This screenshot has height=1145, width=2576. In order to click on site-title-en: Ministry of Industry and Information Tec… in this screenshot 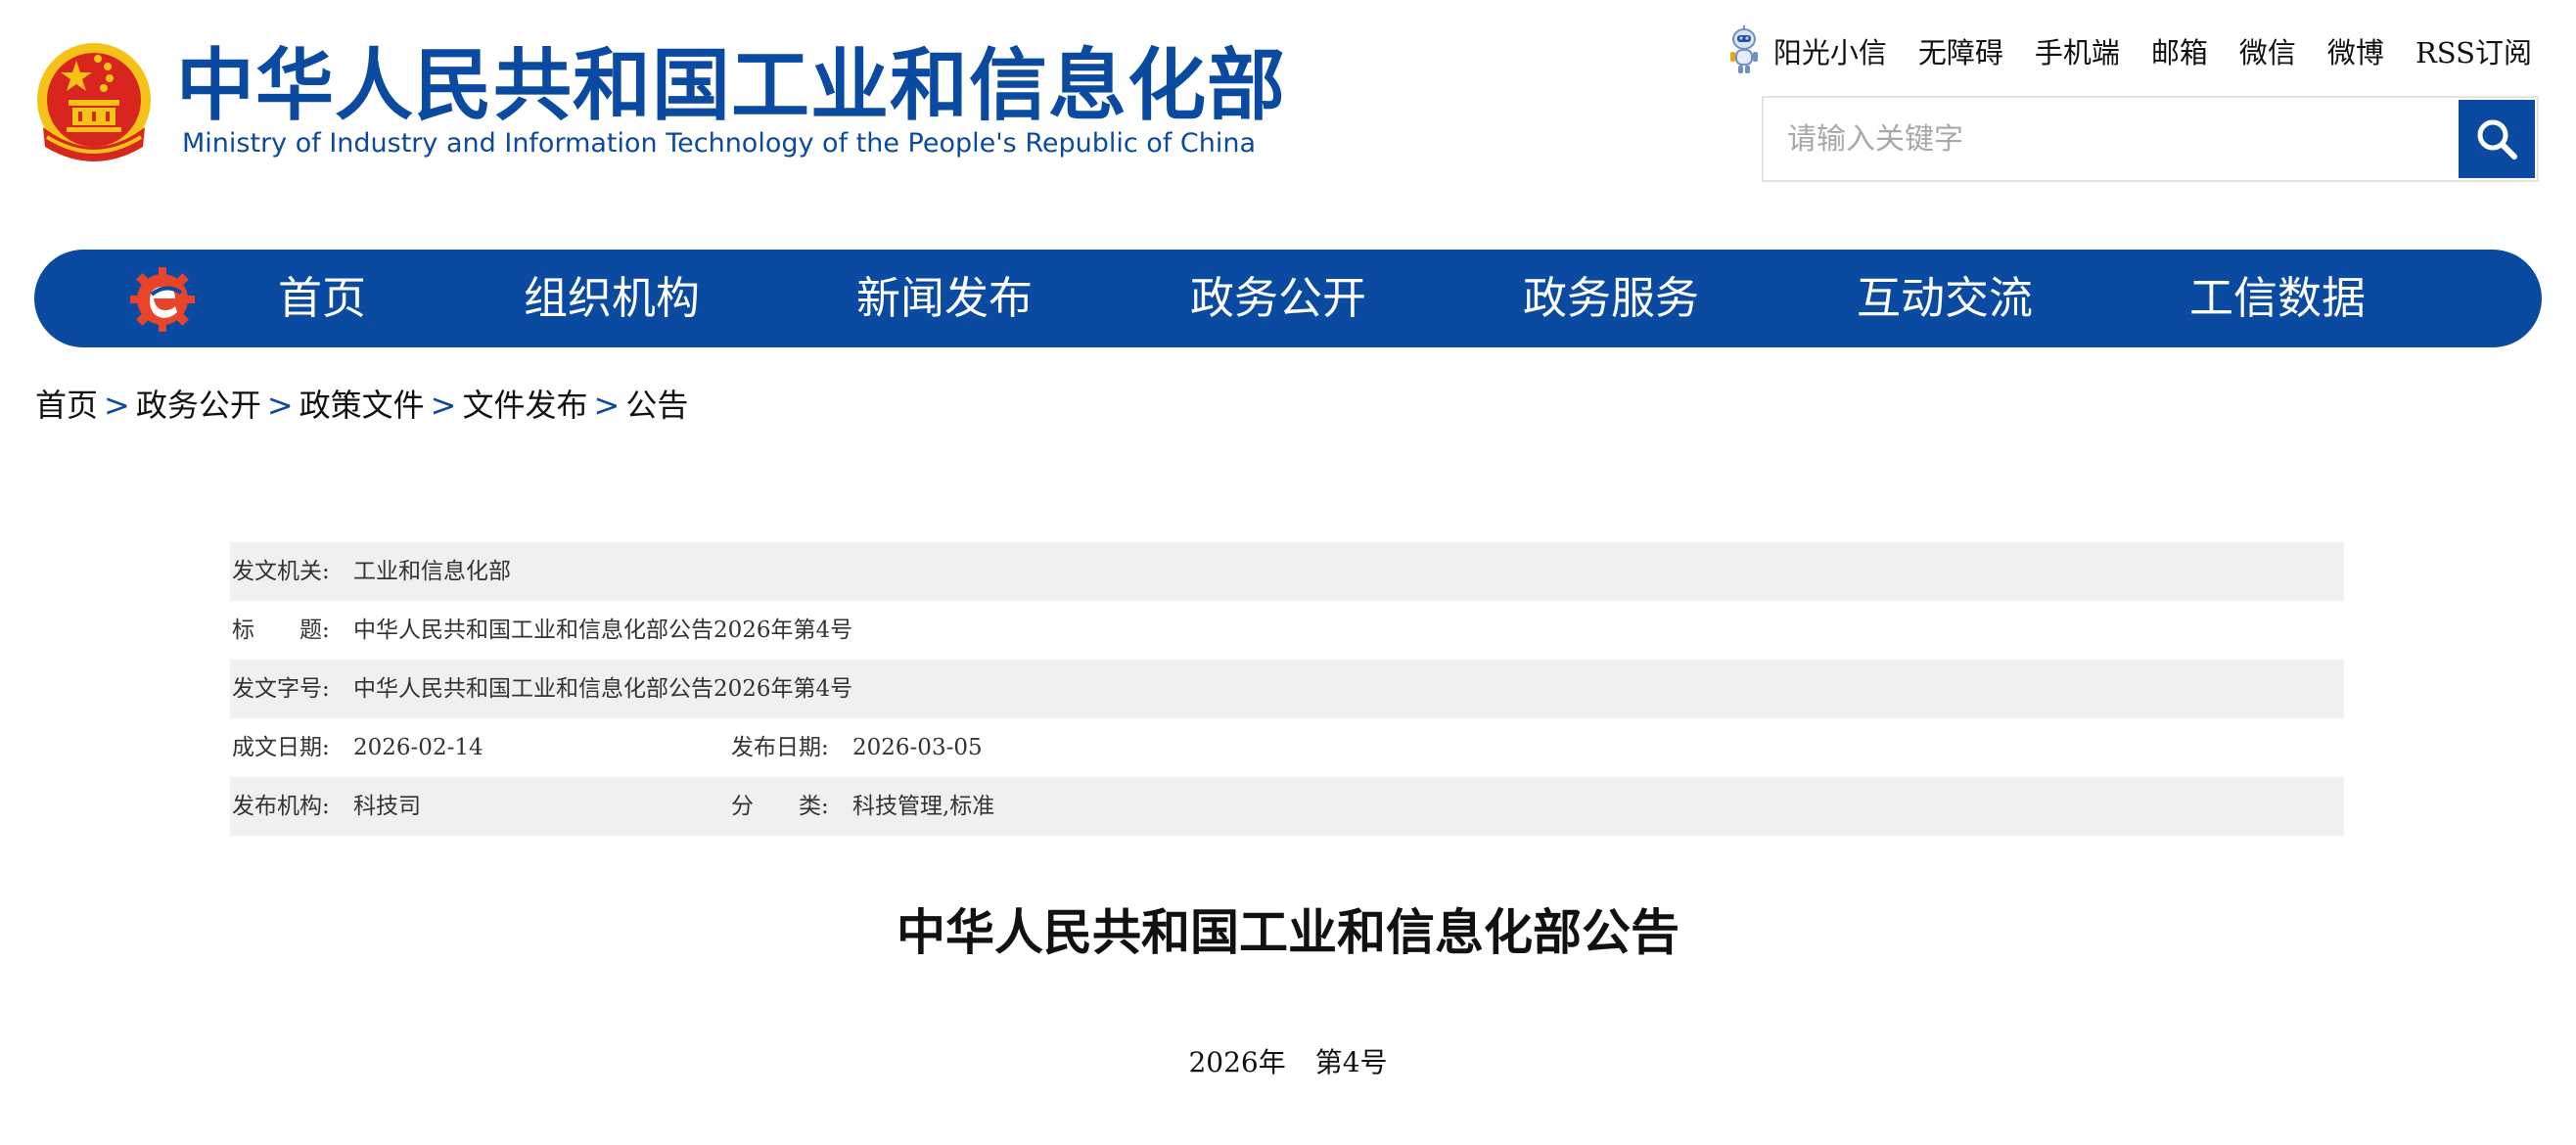, I will do `click(719, 143)`.